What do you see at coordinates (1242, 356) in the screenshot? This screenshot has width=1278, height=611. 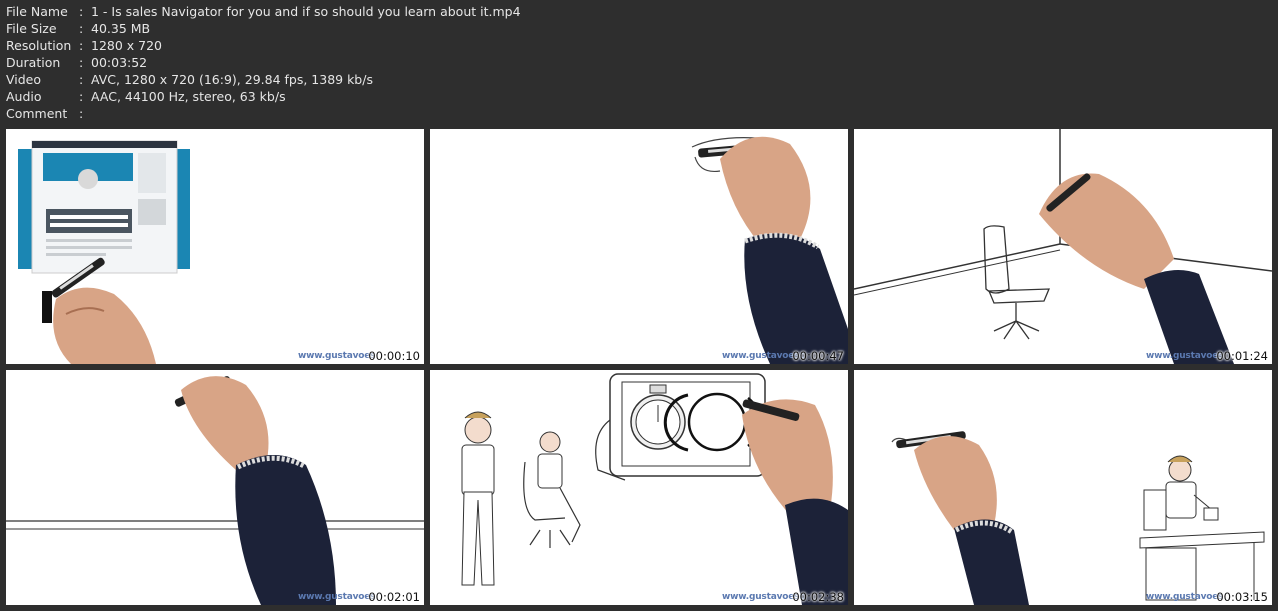 I see `timestamp-label: 00:01:24` at bounding box center [1242, 356].